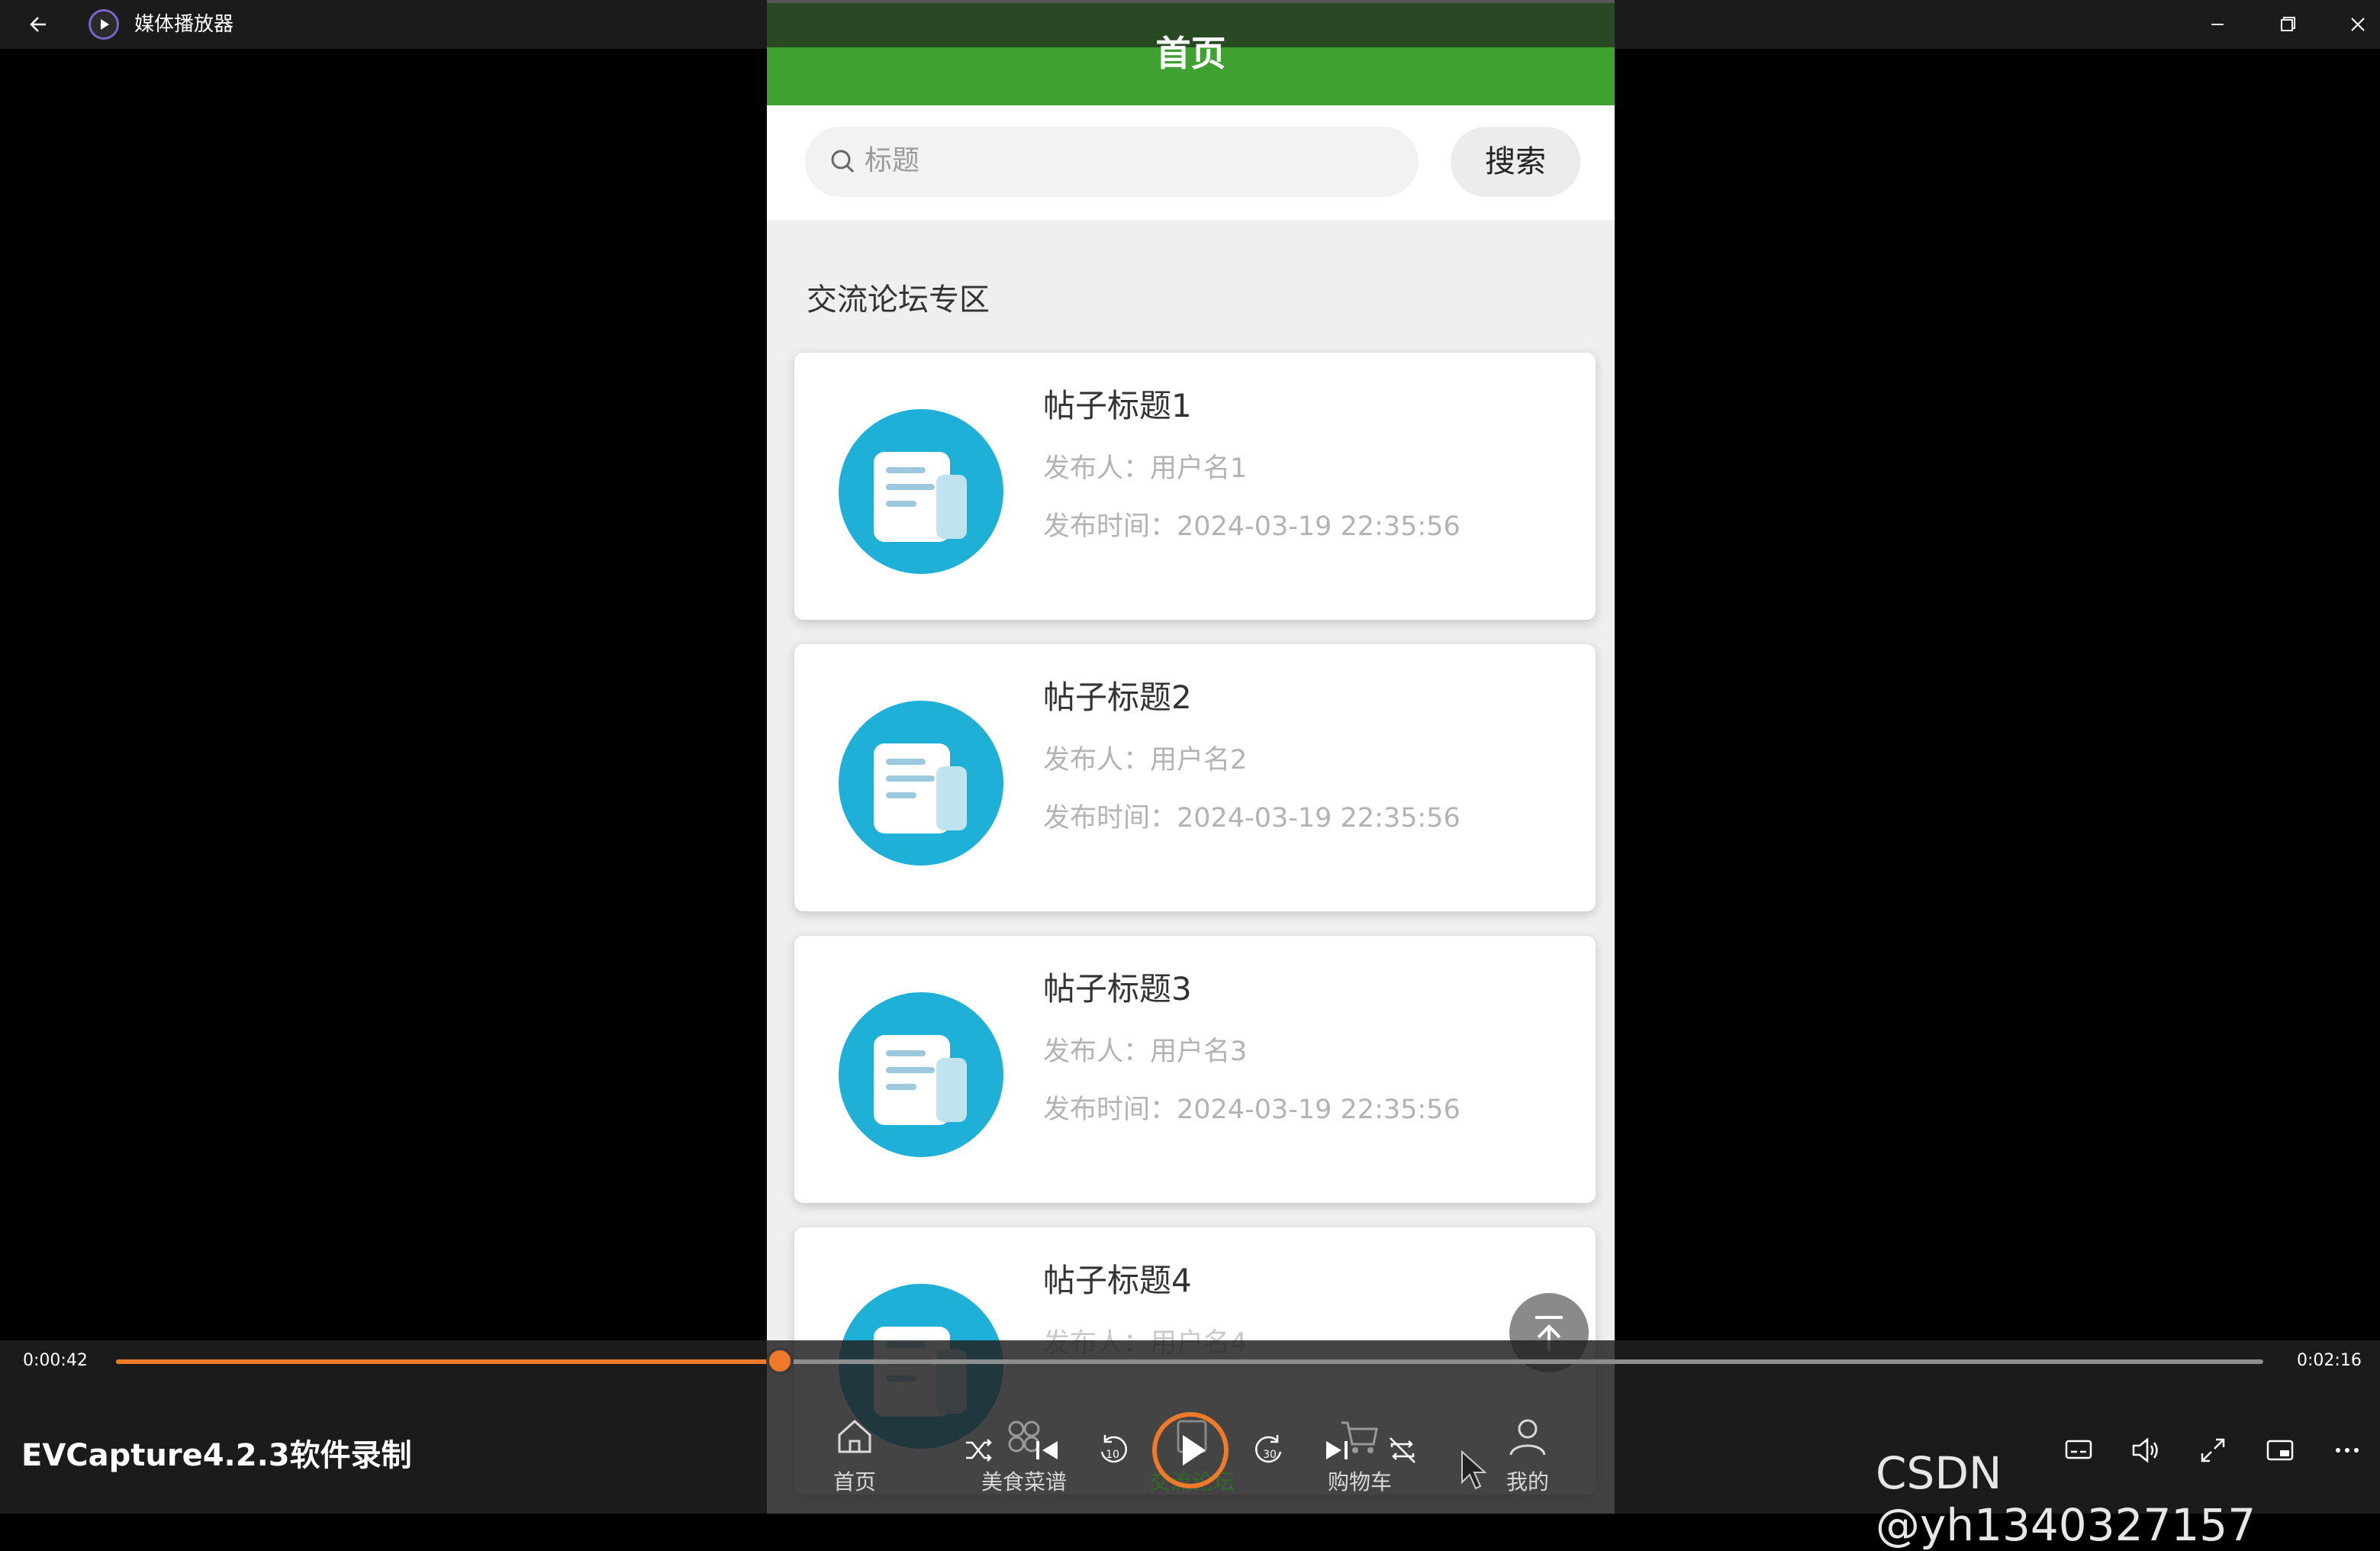  What do you see at coordinates (854, 1436) in the screenshot?
I see `home-icon` at bounding box center [854, 1436].